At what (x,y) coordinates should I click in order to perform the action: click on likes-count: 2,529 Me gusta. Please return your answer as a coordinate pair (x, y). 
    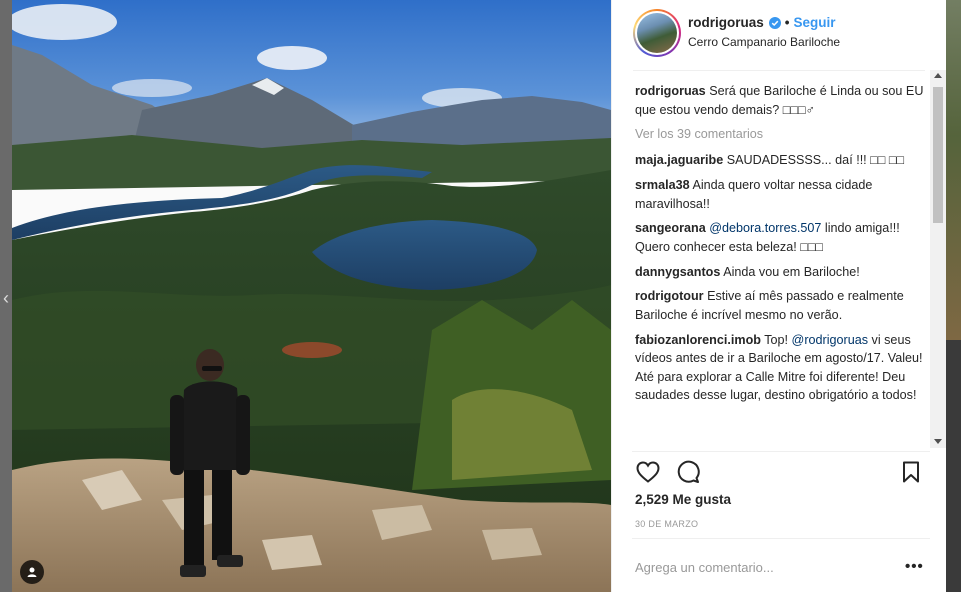
    Looking at the image, I should click on (683, 499).